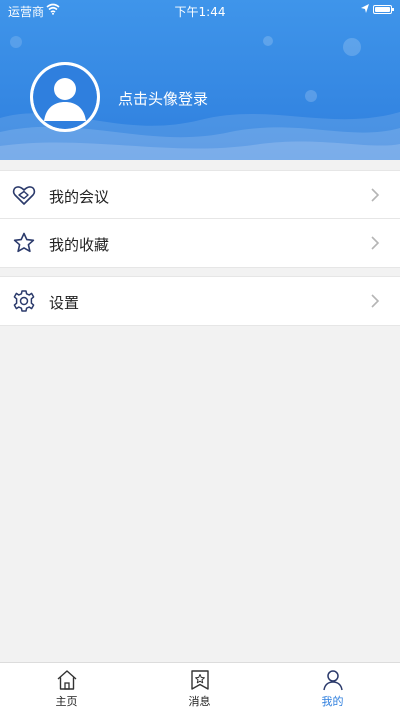 The image size is (400, 710). Describe the element at coordinates (383, 9) in the screenshot. I see `battery-icon` at that location.